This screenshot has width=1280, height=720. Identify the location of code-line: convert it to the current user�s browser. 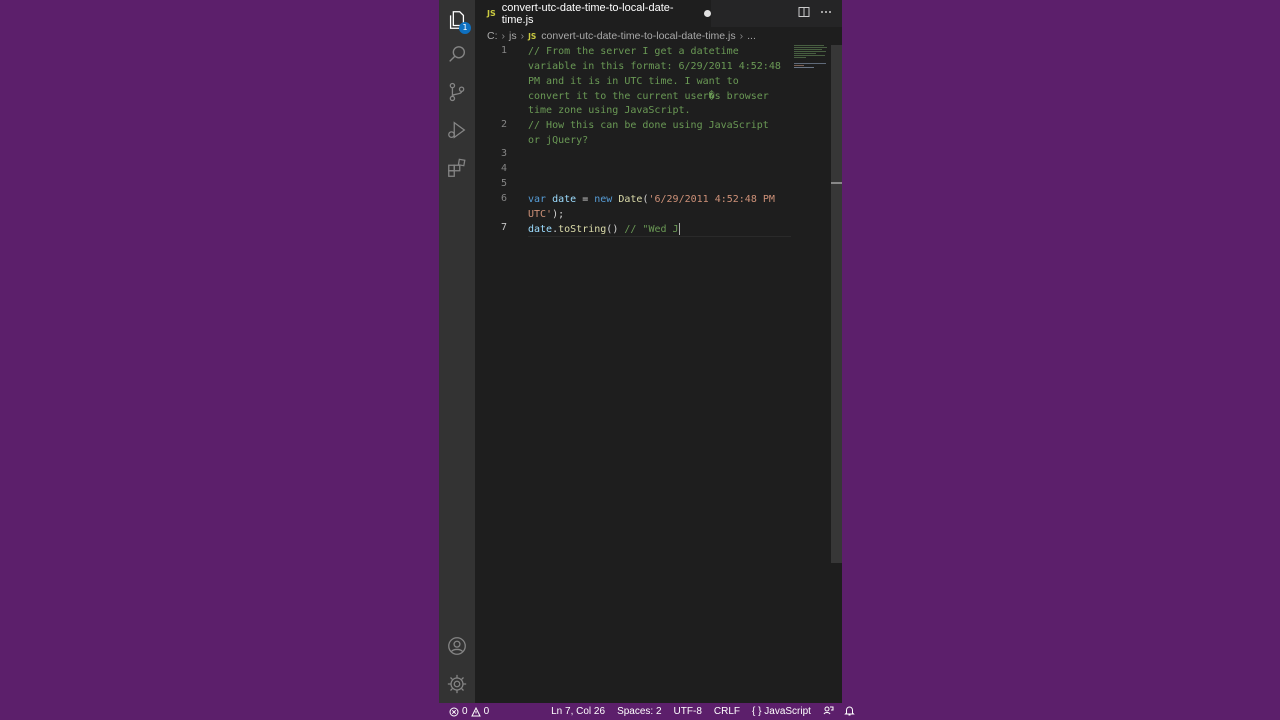
(648, 96).